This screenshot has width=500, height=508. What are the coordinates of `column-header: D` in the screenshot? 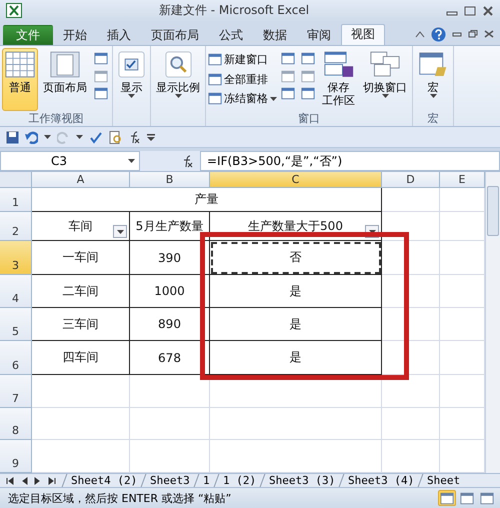 It's located at (411, 180).